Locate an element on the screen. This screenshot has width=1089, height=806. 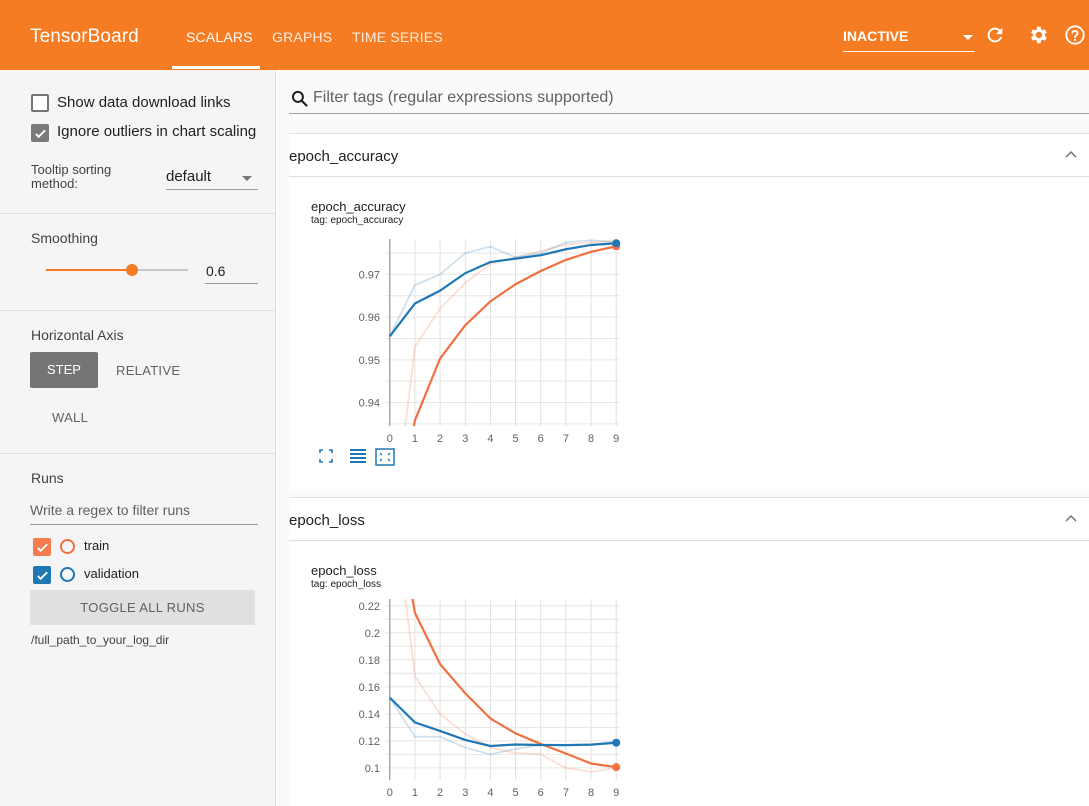
run-validation-checkbox is located at coordinates (42, 575).